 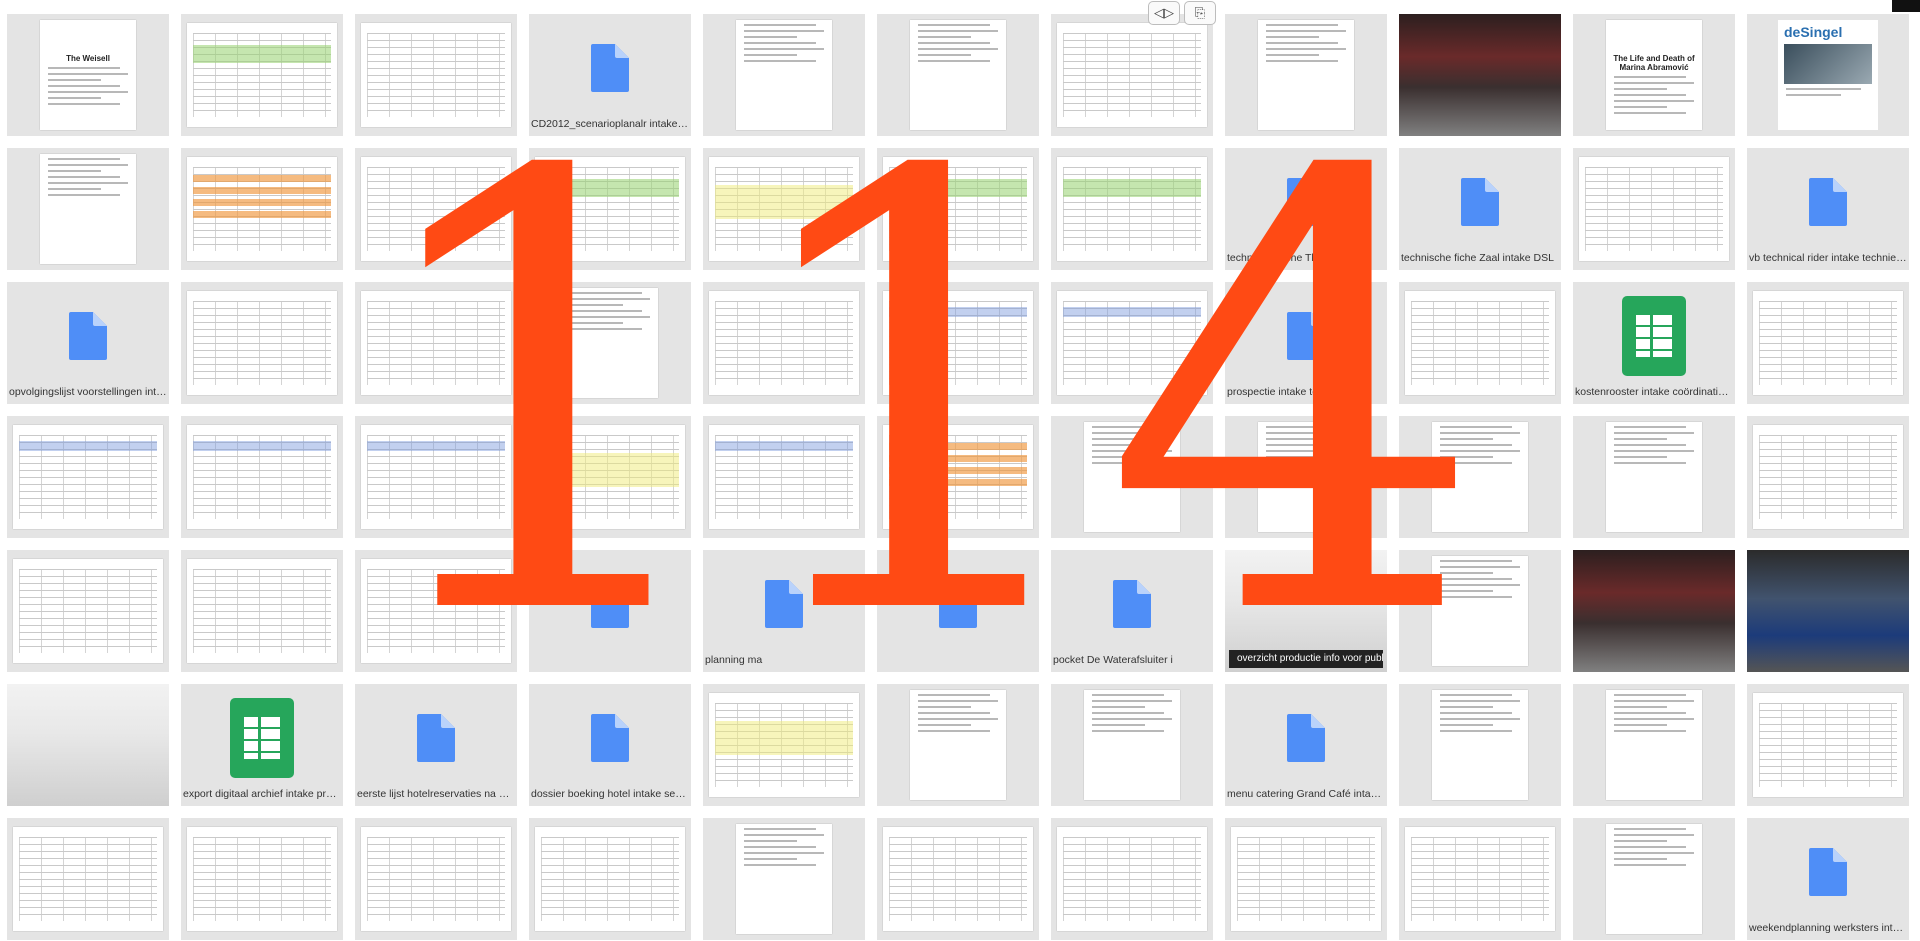 I want to click on file-tile: deSingel, so click(x=1828, y=75).